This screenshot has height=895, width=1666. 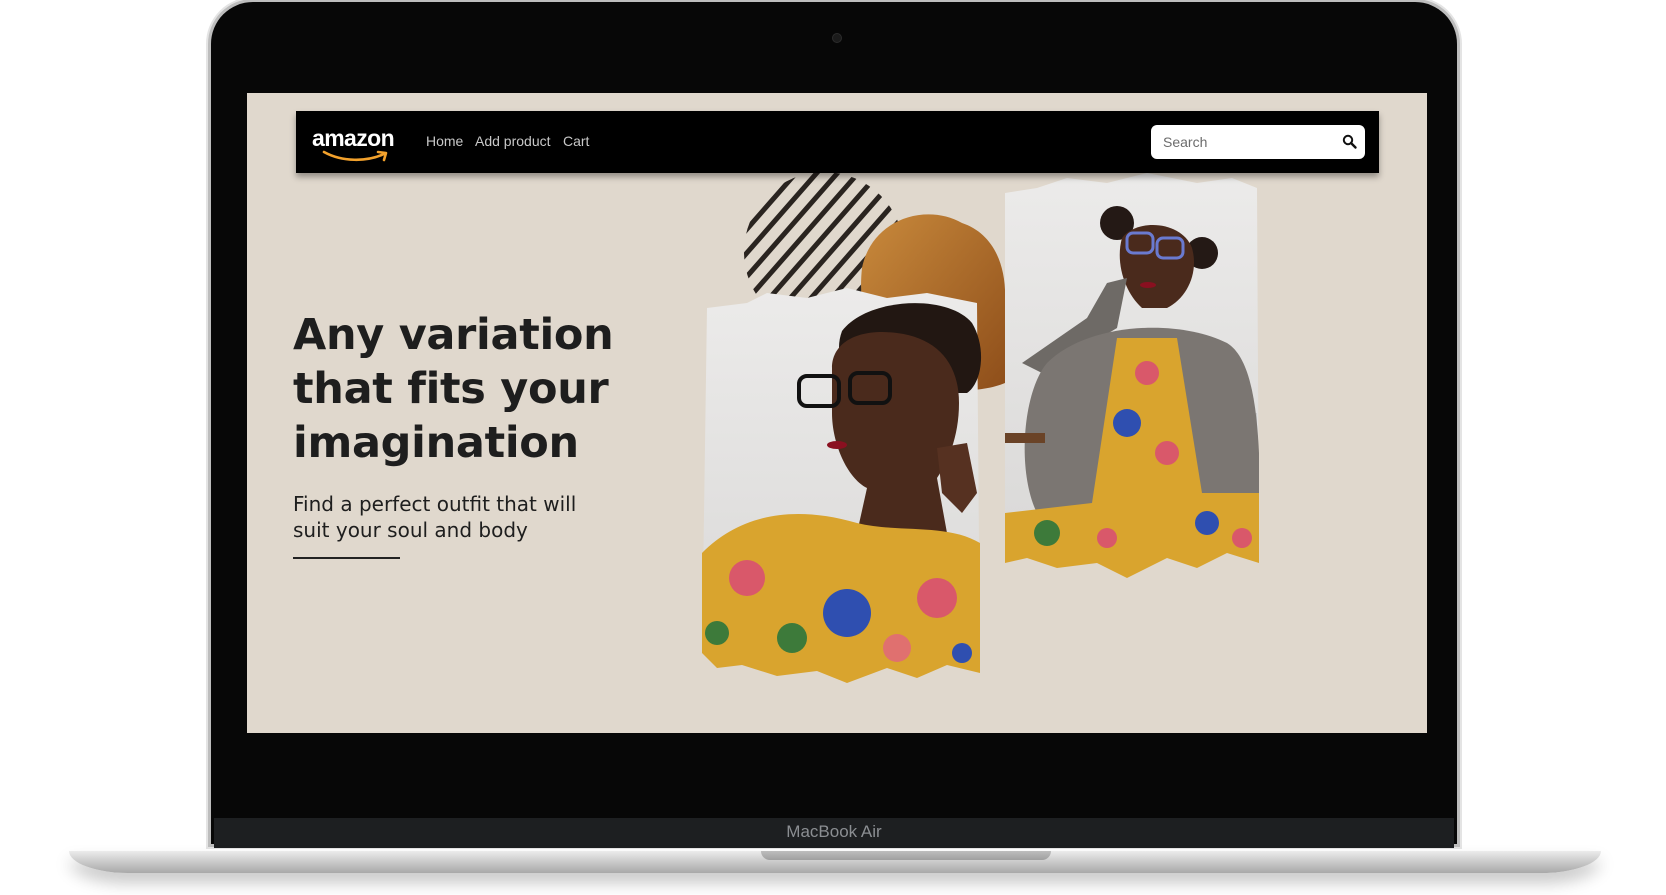 What do you see at coordinates (837, 38) in the screenshot?
I see `webcam` at bounding box center [837, 38].